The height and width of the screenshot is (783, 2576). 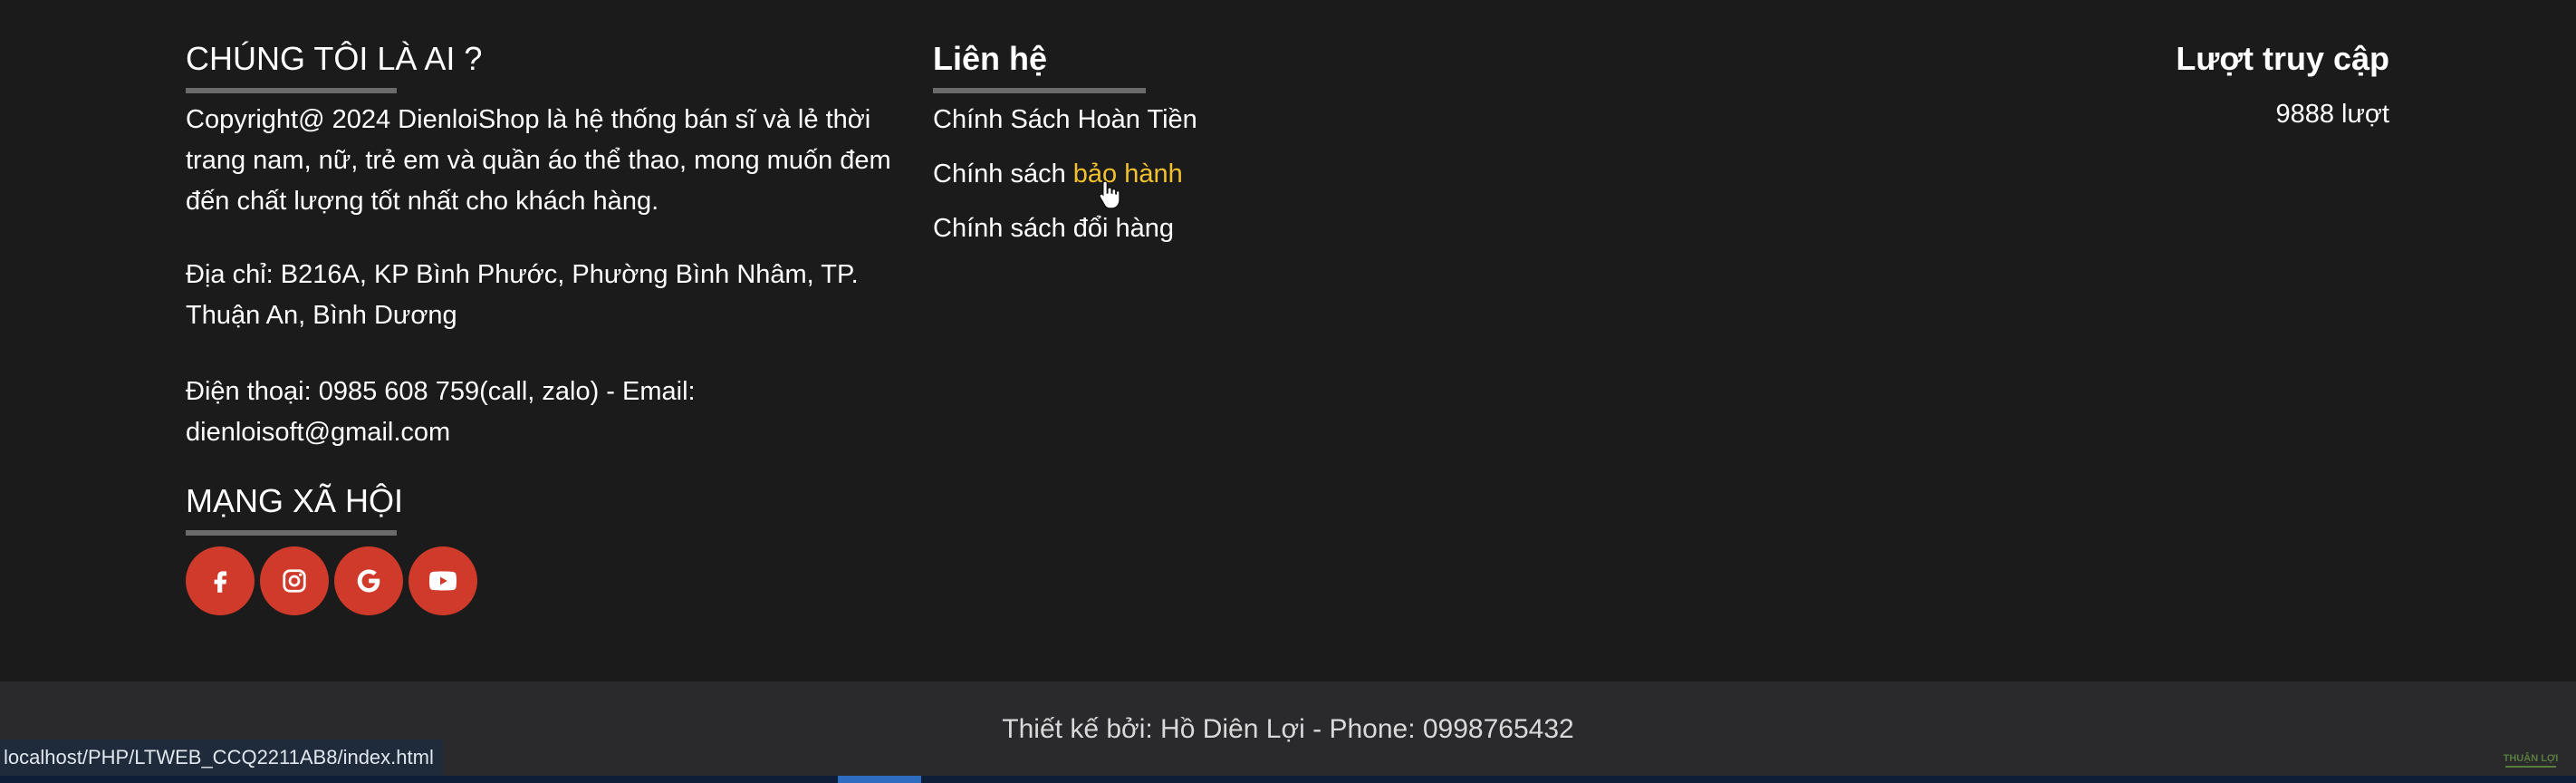 I want to click on google-icon, so click(x=368, y=581).